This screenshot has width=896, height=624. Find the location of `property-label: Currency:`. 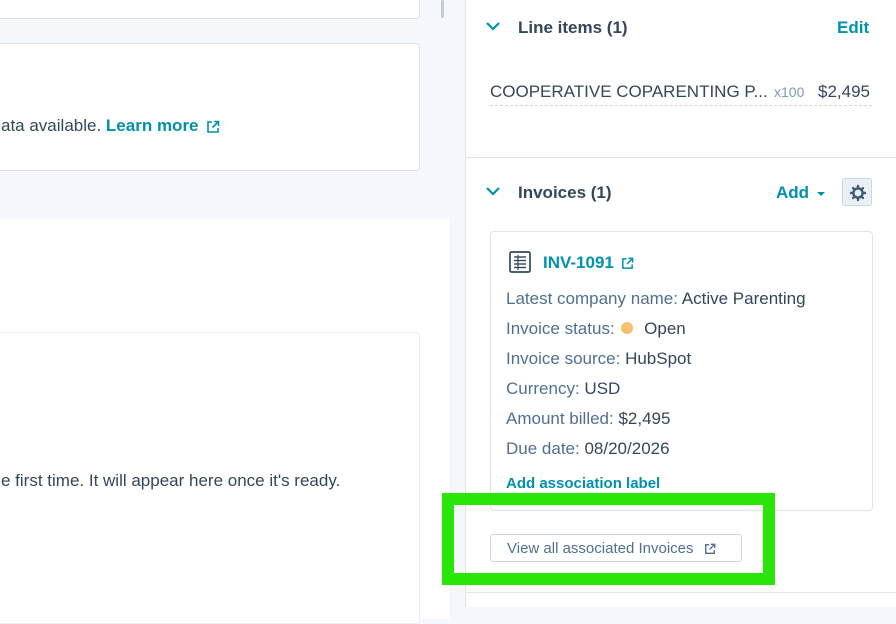

property-label: Currency: is located at coordinates (543, 388).